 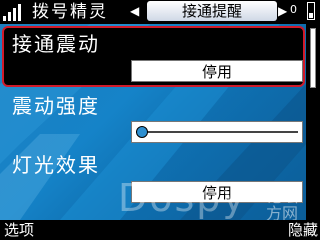 I want to click on softkey-bar: 选项 隐藏, so click(x=160, y=230).